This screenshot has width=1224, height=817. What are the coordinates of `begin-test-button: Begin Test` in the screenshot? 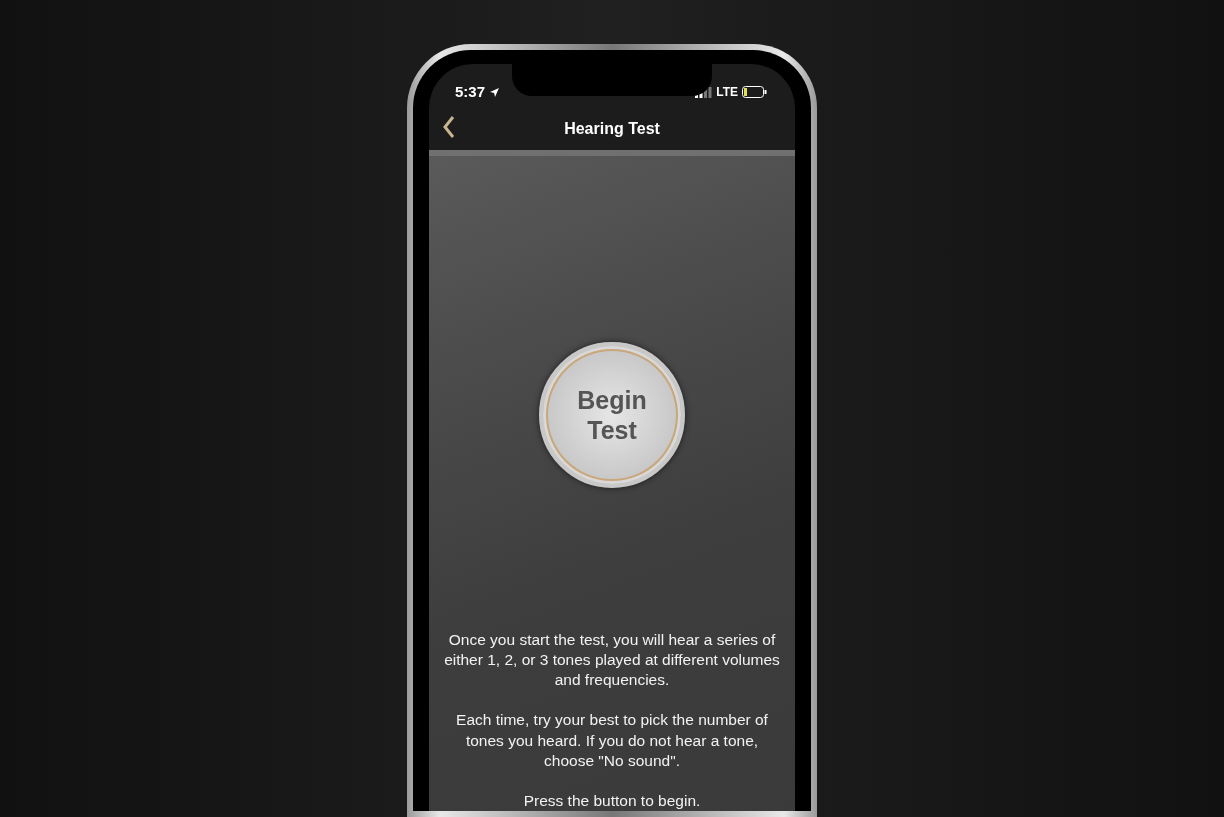 It's located at (612, 415).